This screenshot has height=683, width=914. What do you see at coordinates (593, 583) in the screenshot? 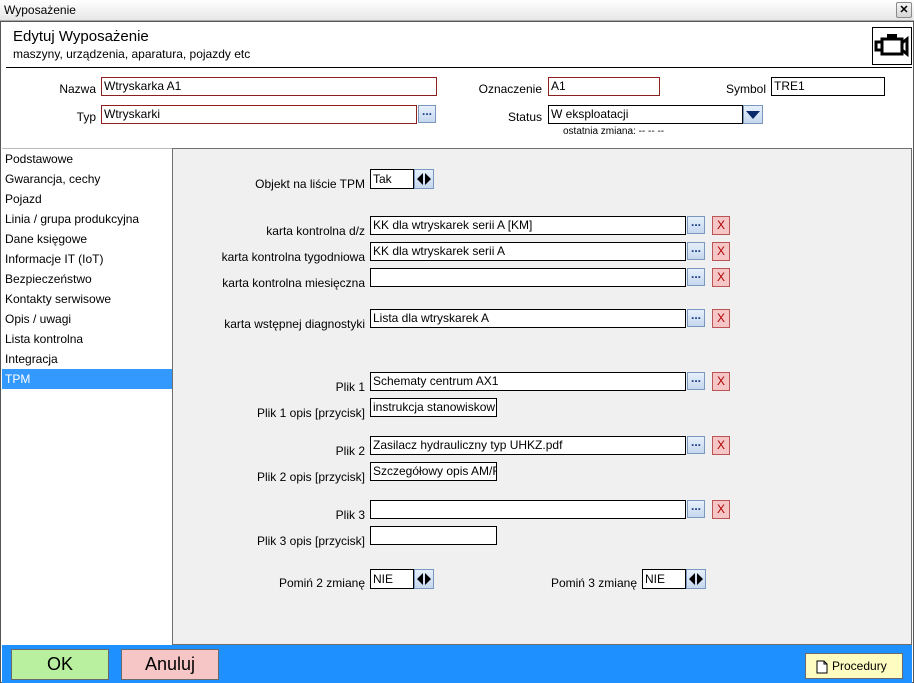
I see `pomin3-label: Pomiń 3 zmianę` at bounding box center [593, 583].